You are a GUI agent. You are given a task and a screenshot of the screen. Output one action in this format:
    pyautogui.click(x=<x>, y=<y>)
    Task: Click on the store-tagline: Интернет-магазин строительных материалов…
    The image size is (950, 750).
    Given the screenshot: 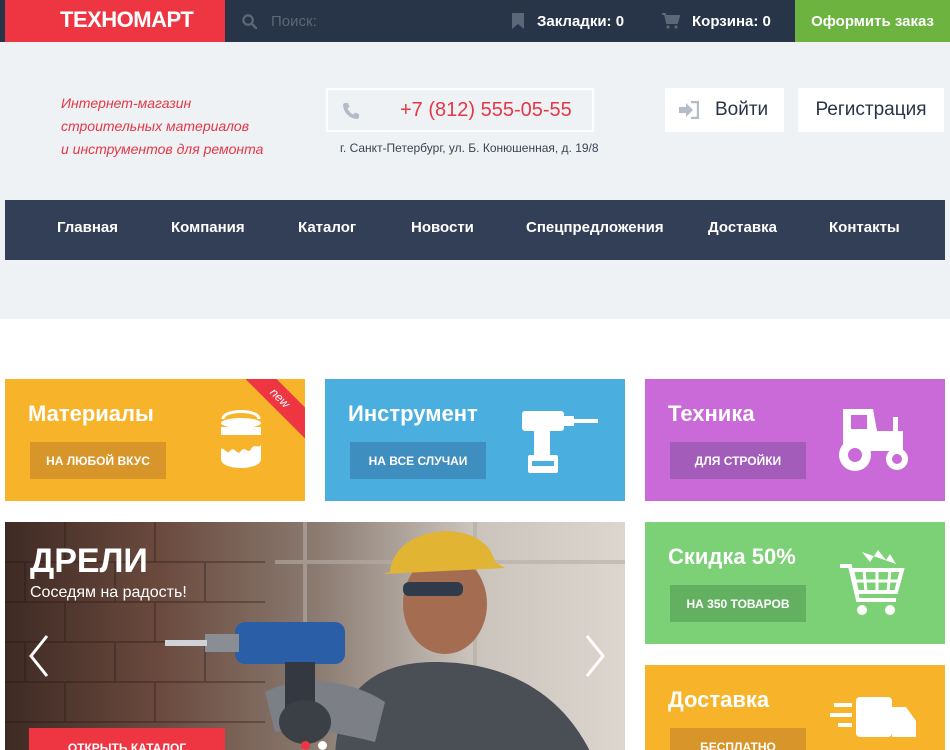 What is the action you would take?
    pyautogui.click(x=181, y=126)
    